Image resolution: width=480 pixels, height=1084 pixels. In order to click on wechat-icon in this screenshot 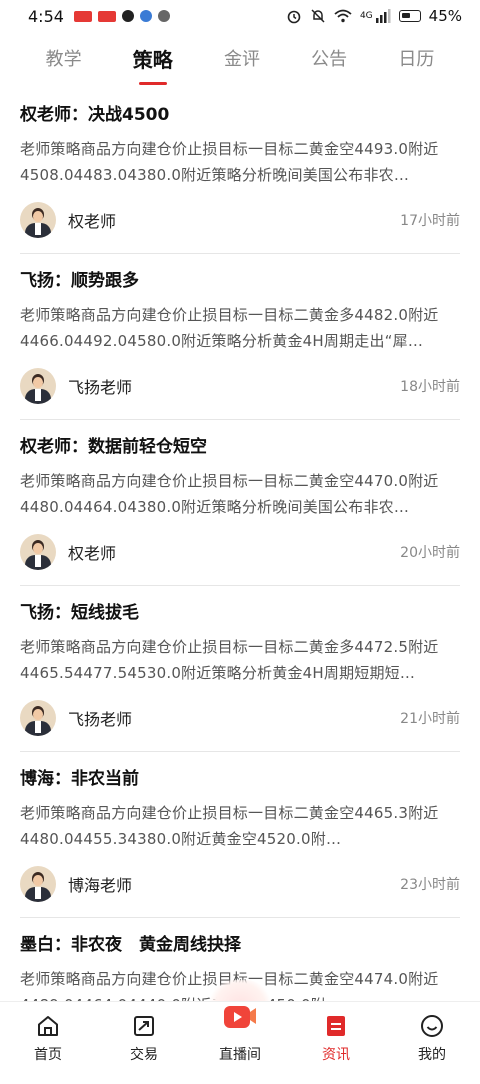, I will do `click(163, 16)`.